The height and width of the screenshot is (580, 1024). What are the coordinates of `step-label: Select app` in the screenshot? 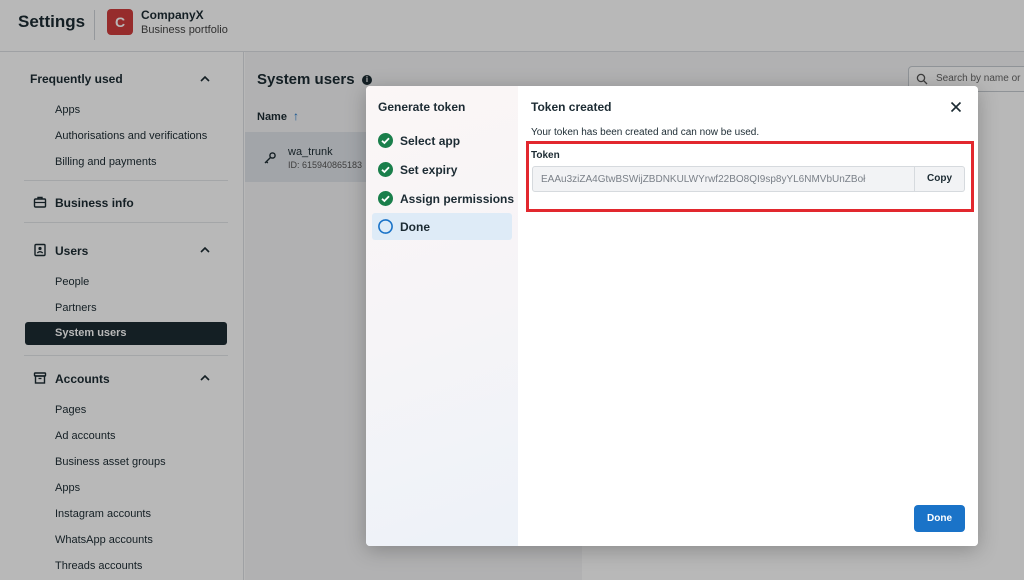 It's located at (430, 141).